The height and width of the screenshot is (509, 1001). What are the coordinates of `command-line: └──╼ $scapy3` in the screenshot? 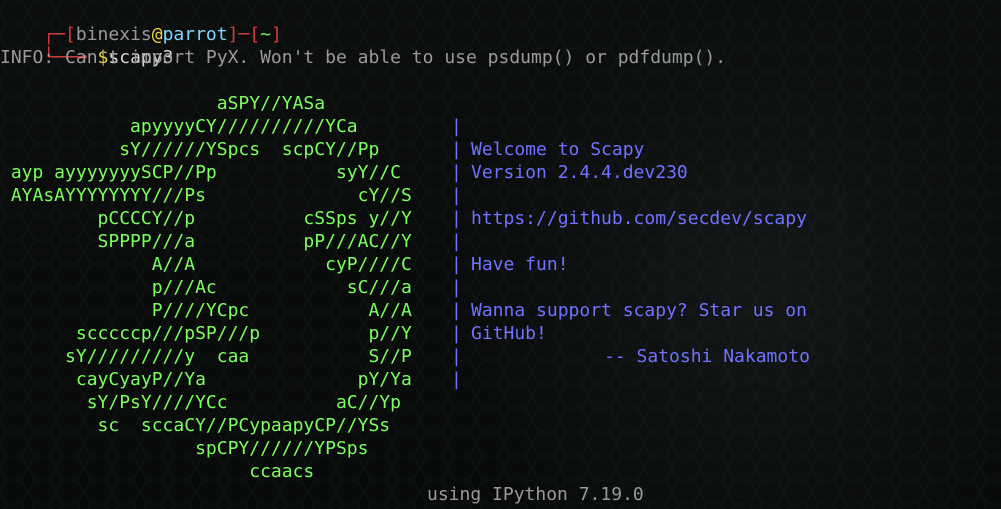 It's located at (108, 57).